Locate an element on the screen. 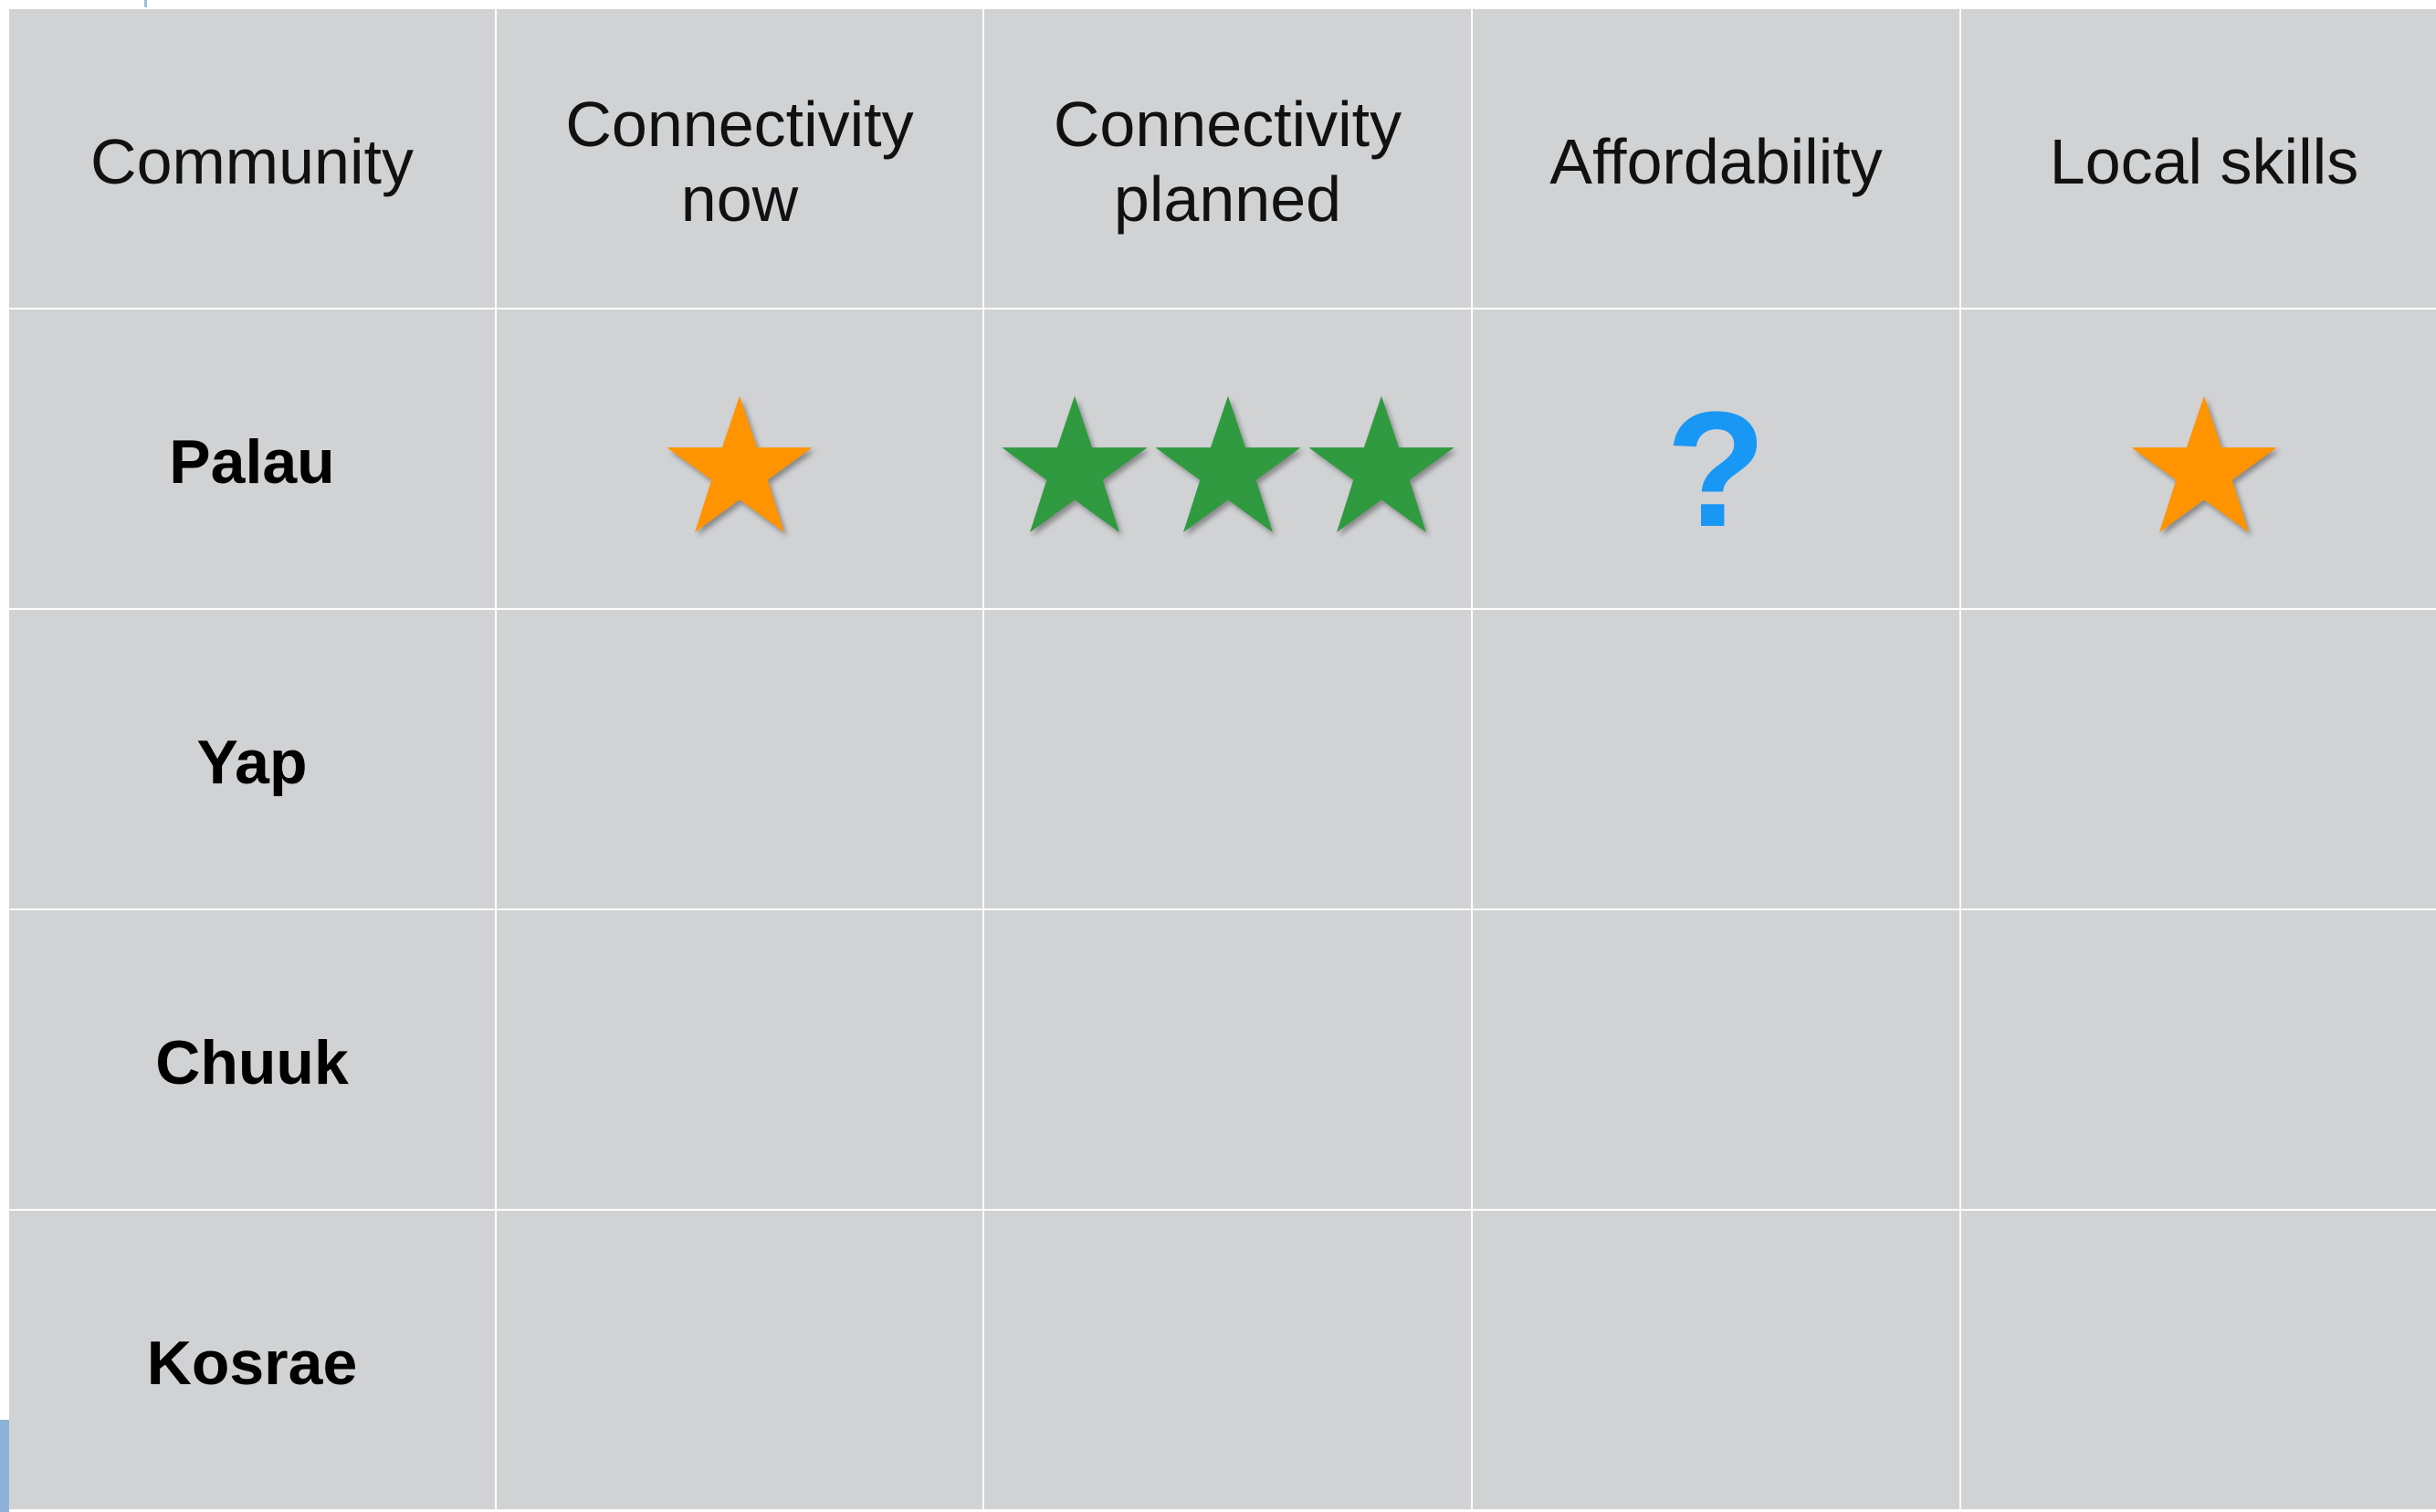  corner-mark is located at coordinates (145, 4).